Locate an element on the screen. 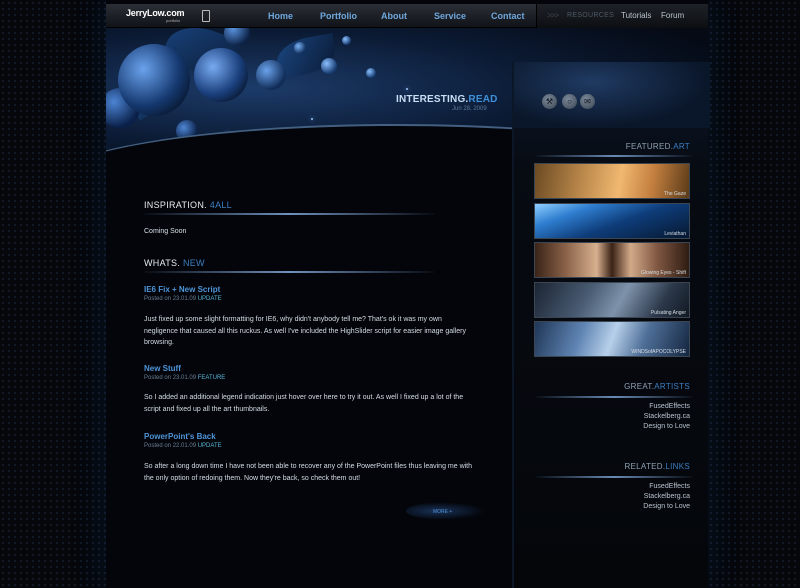 This screenshot has width=800, height=588. interesting-read-title-accent: READ is located at coordinates (483, 99).